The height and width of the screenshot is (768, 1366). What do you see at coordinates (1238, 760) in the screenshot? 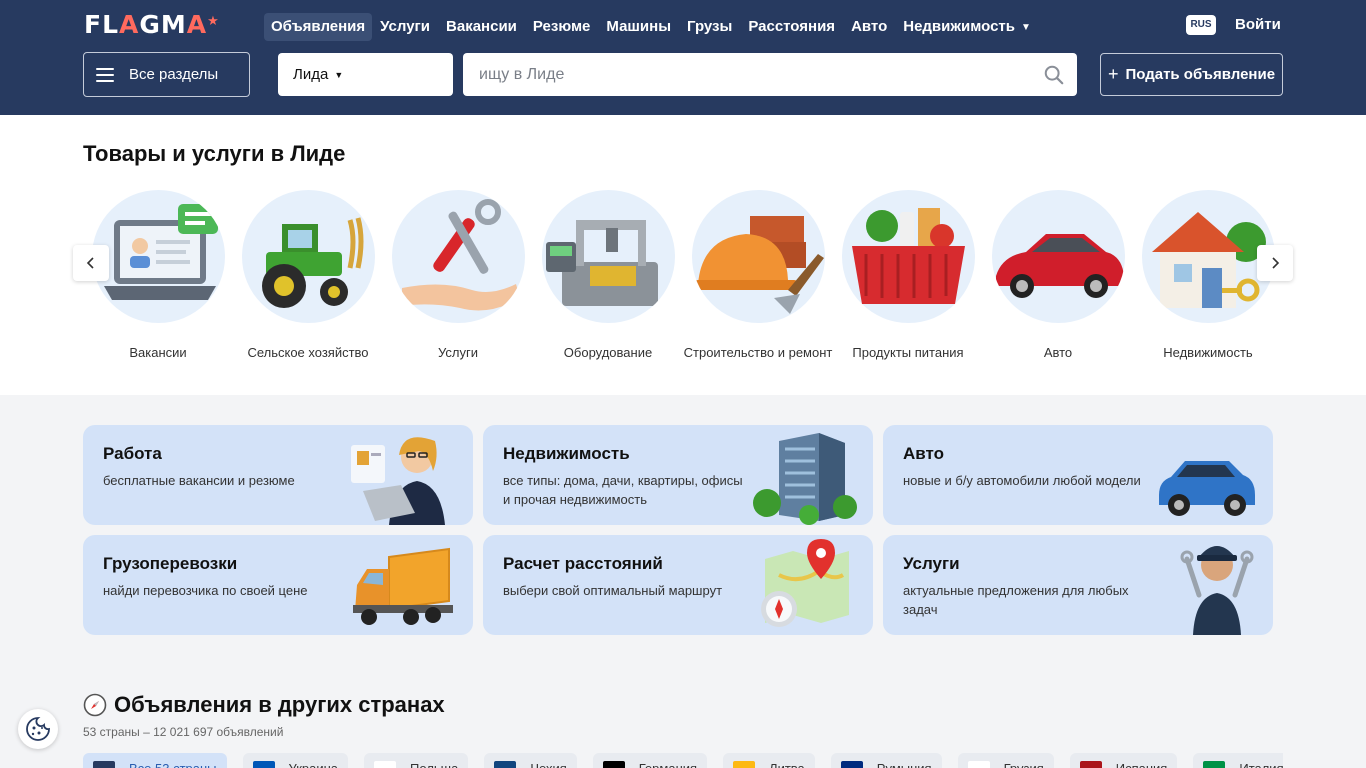
I see `country-chip: Италия` at bounding box center [1238, 760].